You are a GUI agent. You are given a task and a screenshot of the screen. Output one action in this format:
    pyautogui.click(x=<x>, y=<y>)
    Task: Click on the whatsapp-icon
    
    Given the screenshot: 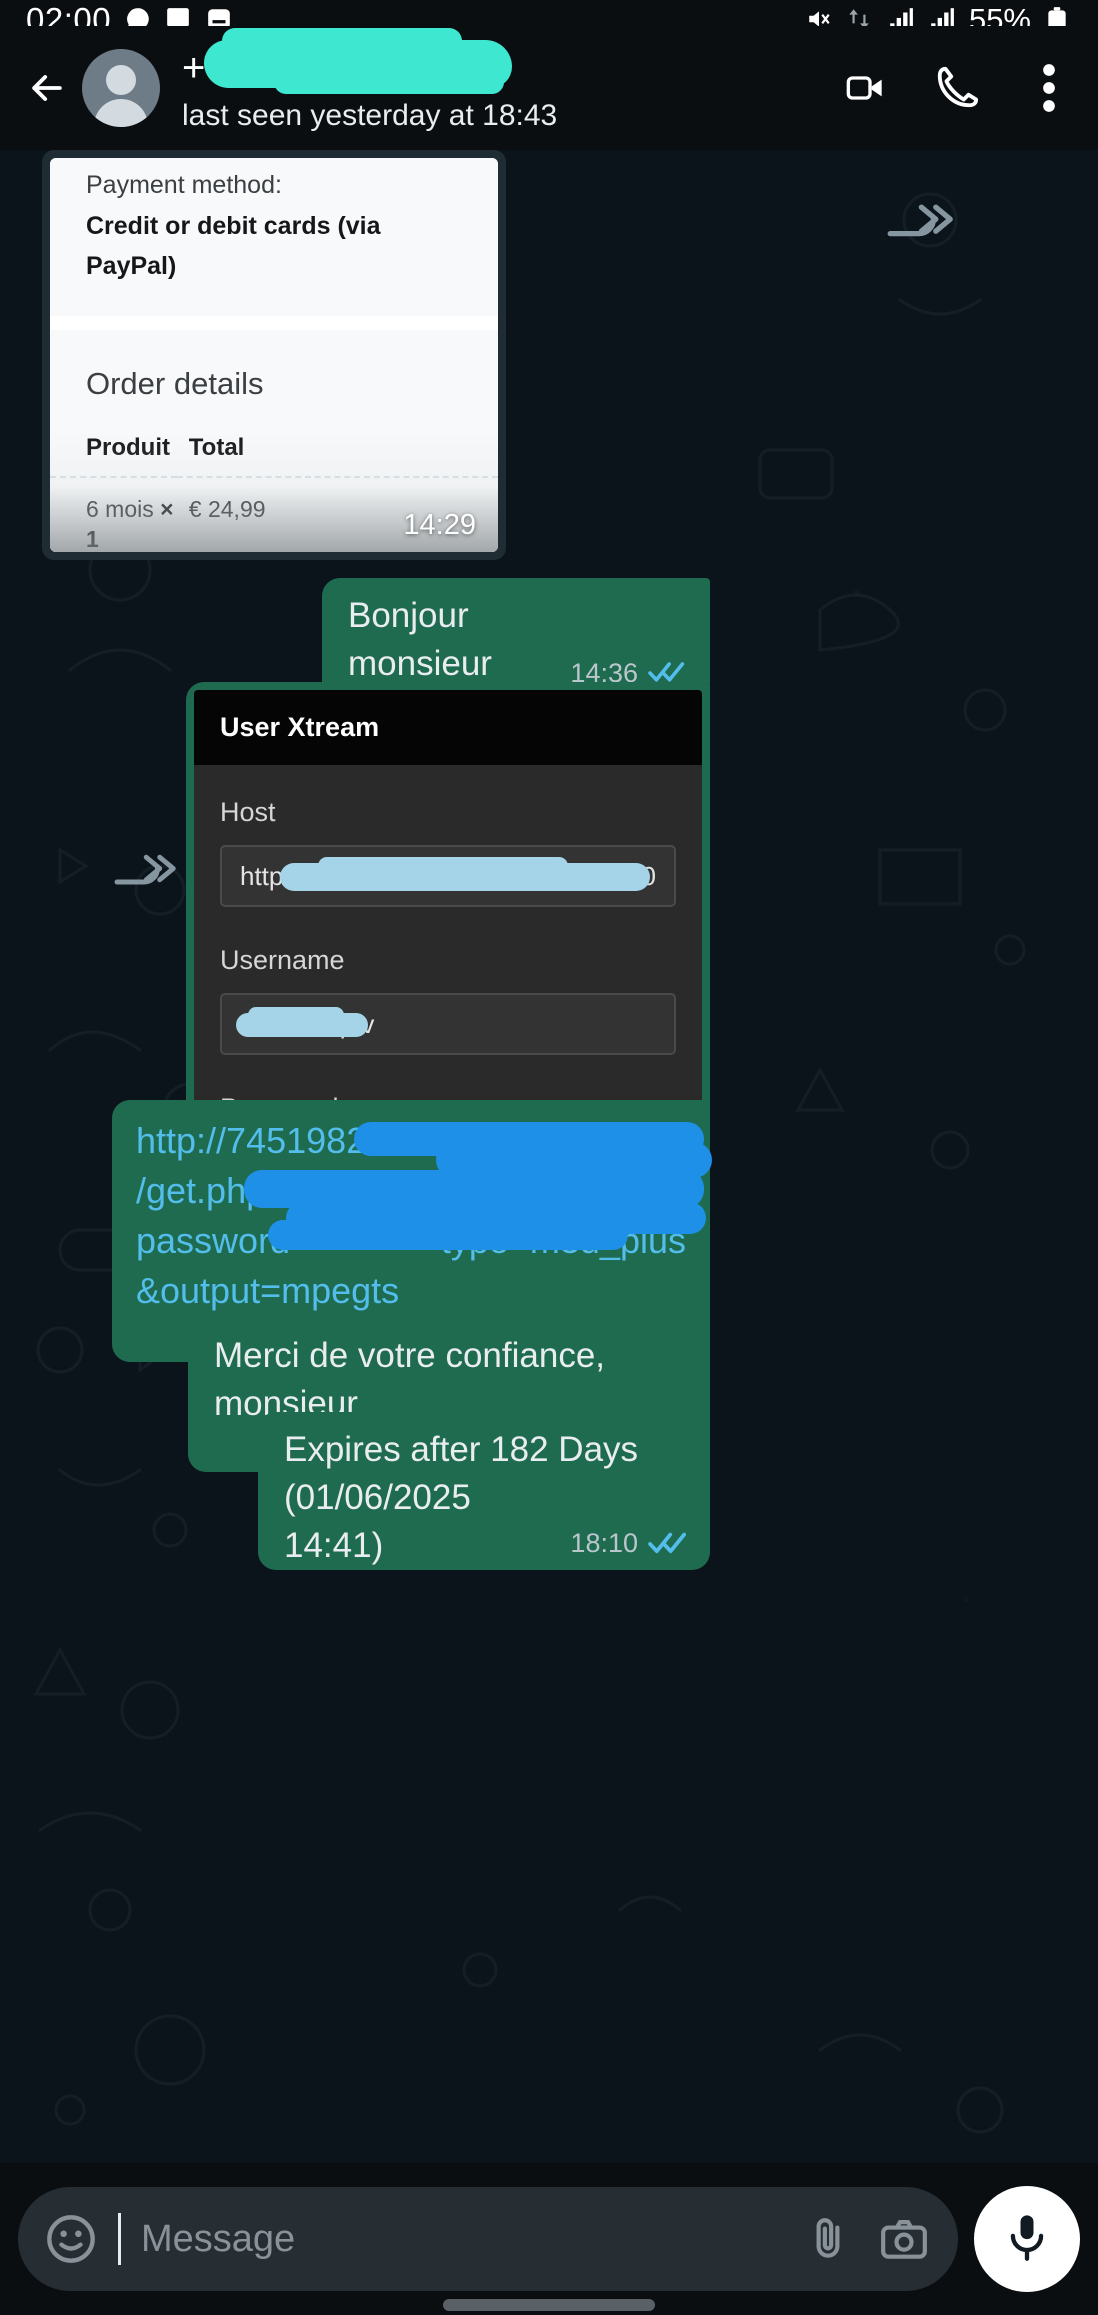 What is the action you would take?
    pyautogui.click(x=138, y=16)
    